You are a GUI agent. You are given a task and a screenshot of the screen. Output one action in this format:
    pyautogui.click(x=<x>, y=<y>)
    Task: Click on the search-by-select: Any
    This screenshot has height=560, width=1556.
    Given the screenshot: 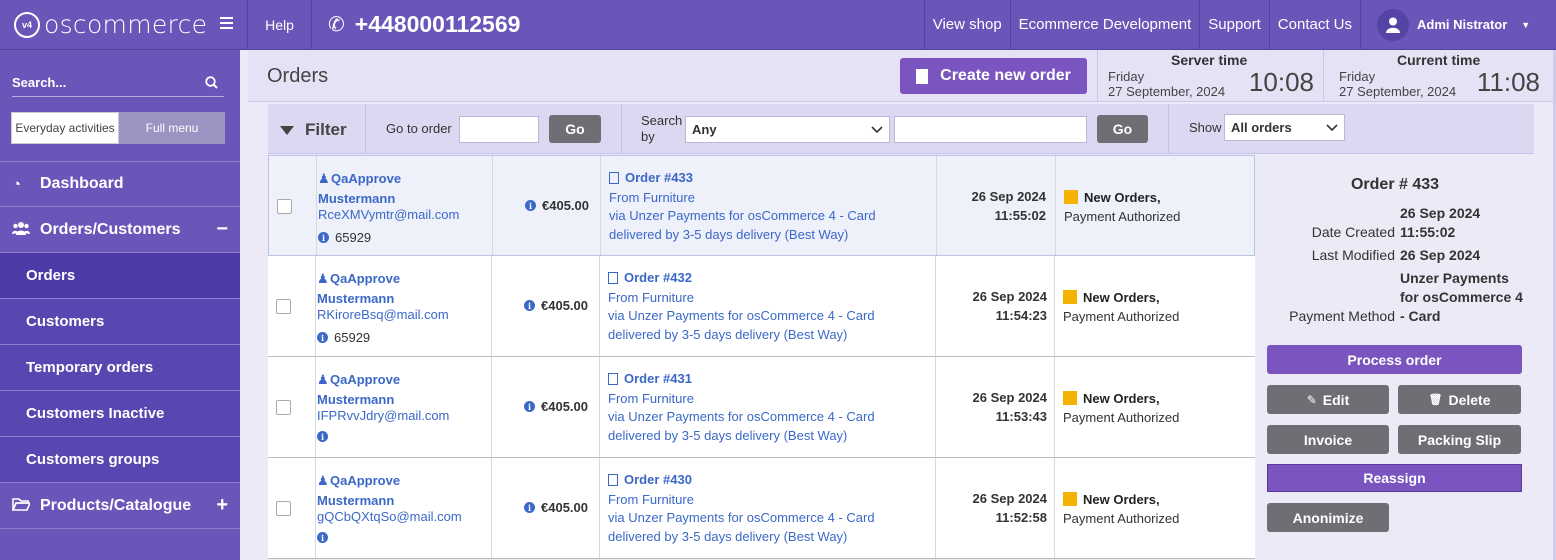 What is the action you would take?
    pyautogui.click(x=787, y=129)
    